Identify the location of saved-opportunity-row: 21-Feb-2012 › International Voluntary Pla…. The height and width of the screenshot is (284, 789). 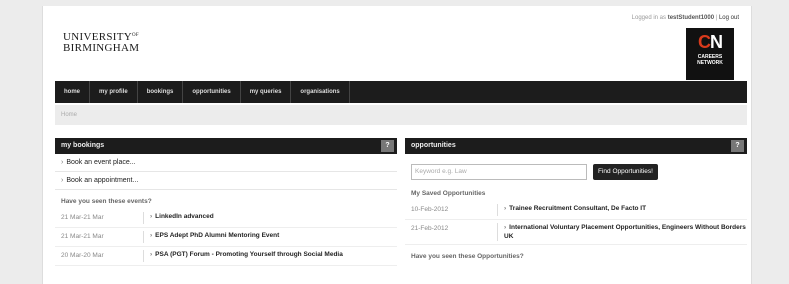
(576, 232).